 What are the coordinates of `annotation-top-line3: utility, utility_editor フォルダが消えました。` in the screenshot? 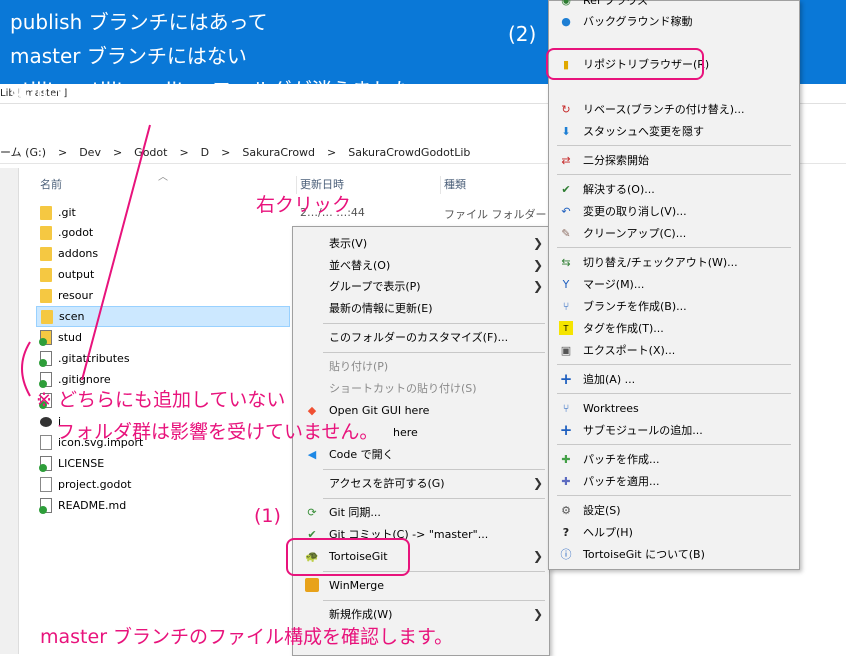 It's located at (221, 90).